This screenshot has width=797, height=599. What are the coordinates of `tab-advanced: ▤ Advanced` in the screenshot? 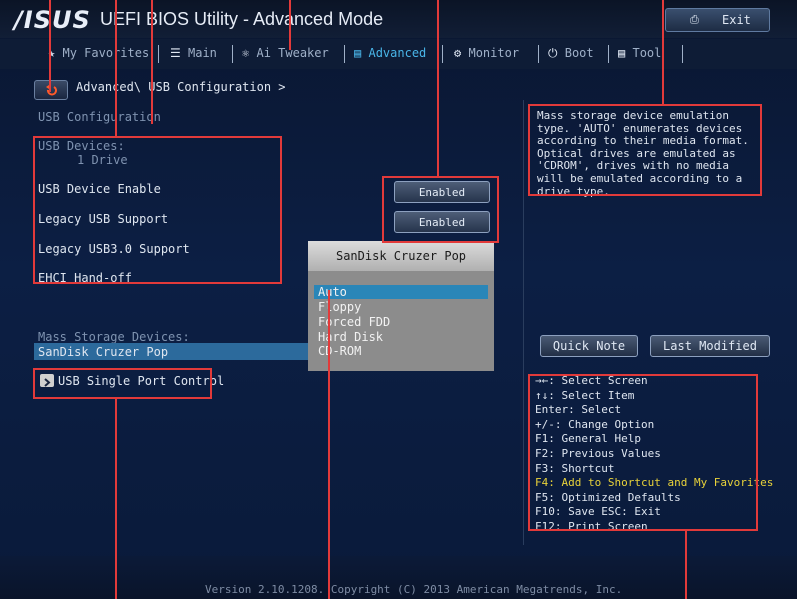 It's located at (390, 53).